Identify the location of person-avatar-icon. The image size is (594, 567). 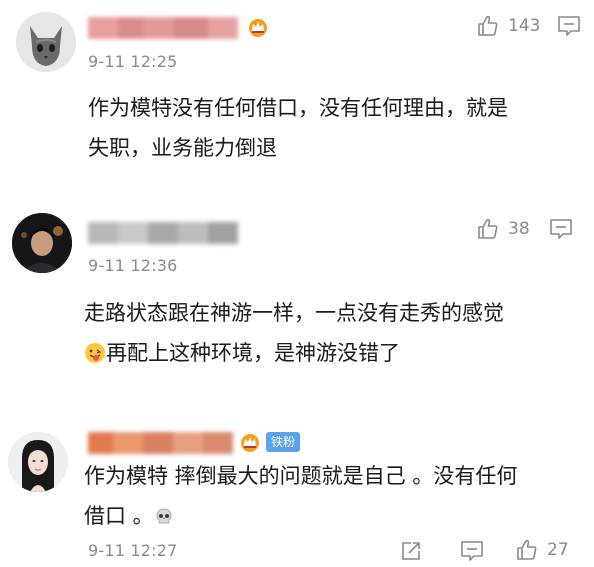
(42, 243).